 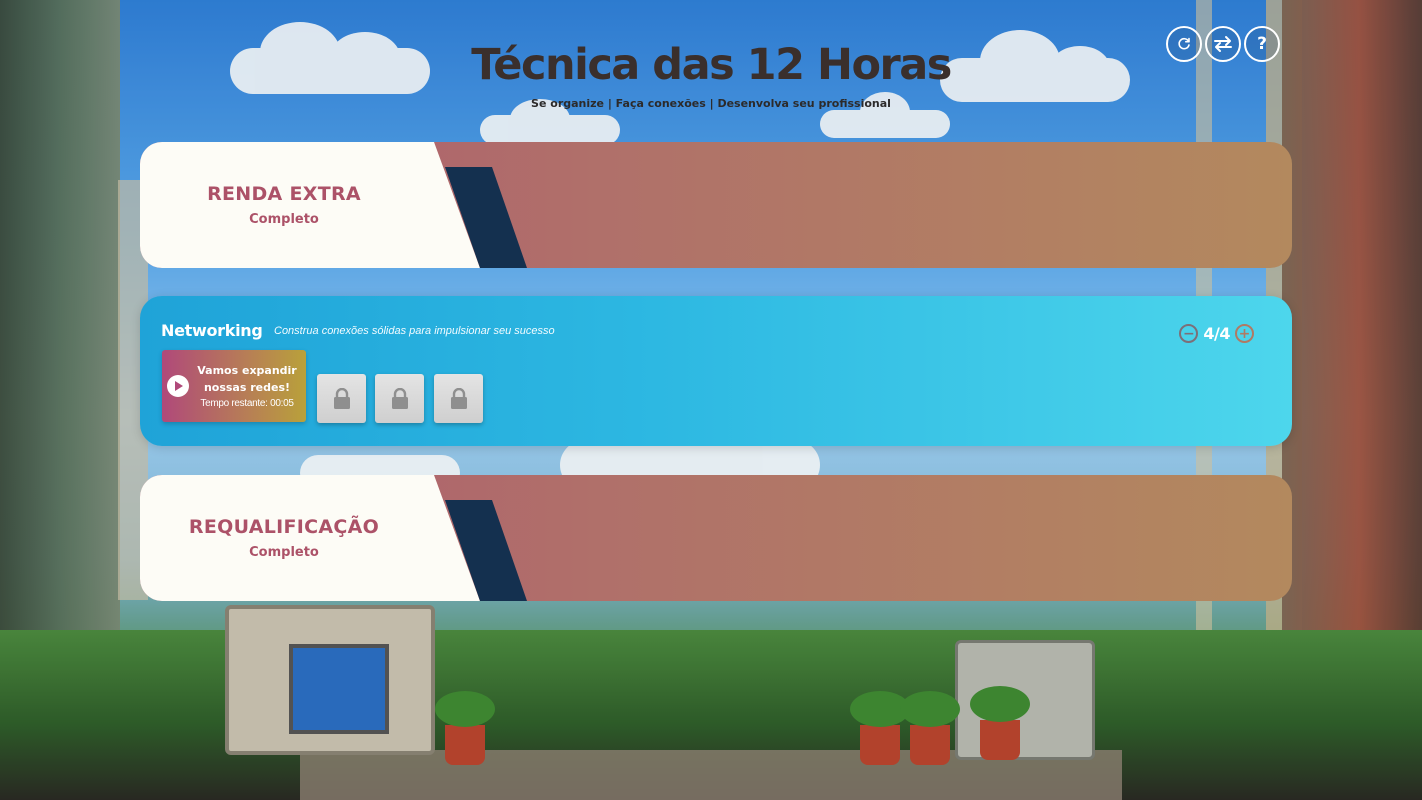 I want to click on decrement-button: −, so click(x=1189, y=333).